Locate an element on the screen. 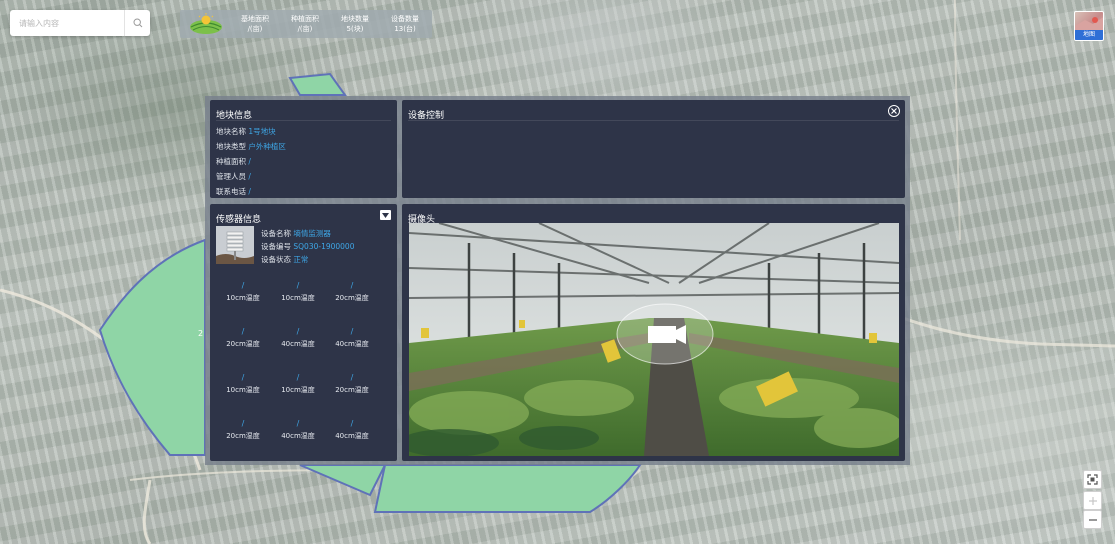 The height and width of the screenshot is (544, 1115). info-row-plot-name: 地块名称 1号地块 is located at coordinates (246, 131).